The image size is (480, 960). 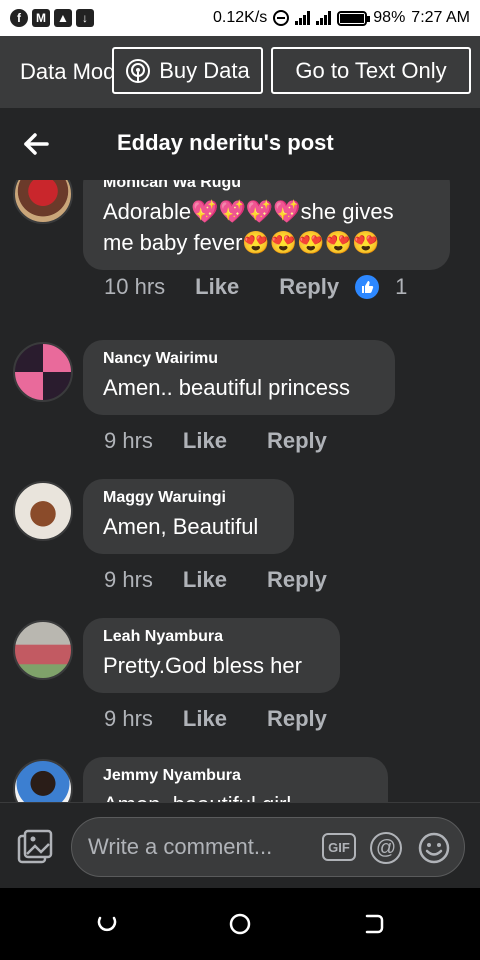 I want to click on comment-text: Amen.. beautiful princess, so click(x=227, y=387).